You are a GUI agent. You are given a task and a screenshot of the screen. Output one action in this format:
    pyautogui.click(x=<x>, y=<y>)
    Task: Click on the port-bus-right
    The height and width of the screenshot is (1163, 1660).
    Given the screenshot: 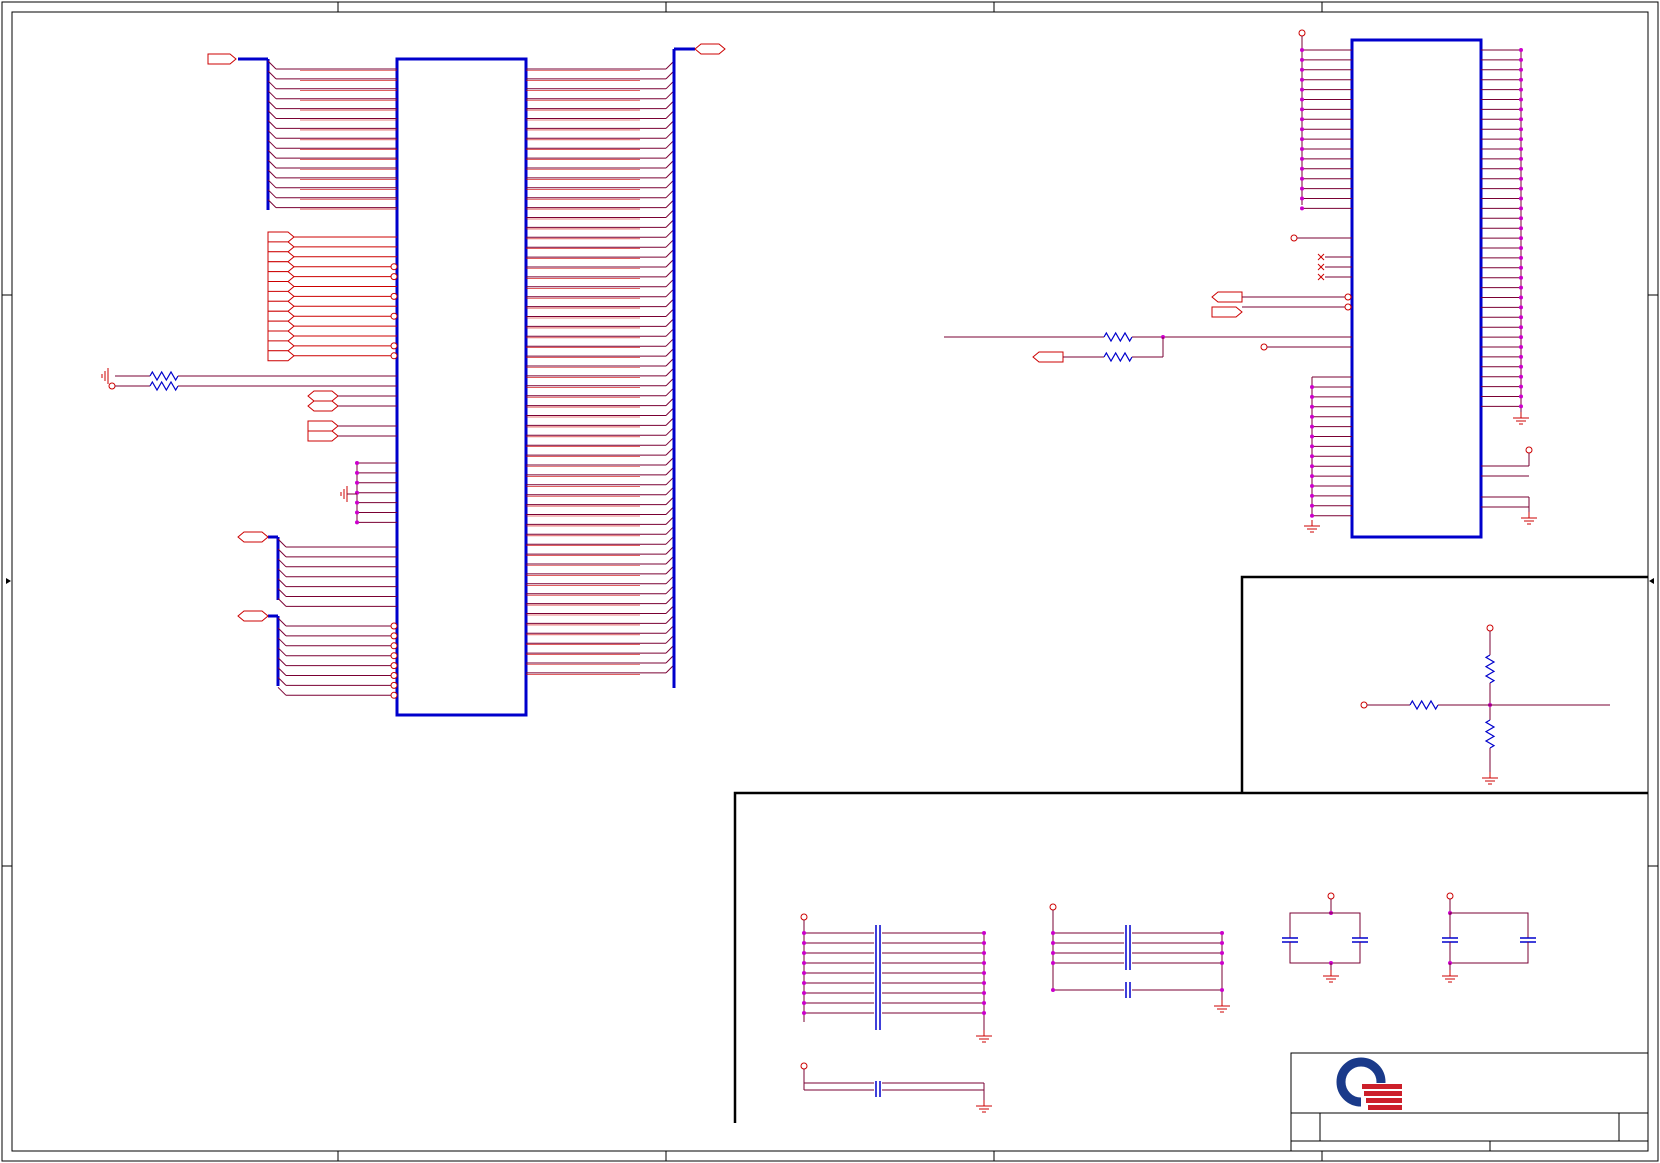 What is the action you would take?
    pyautogui.click(x=710, y=49)
    